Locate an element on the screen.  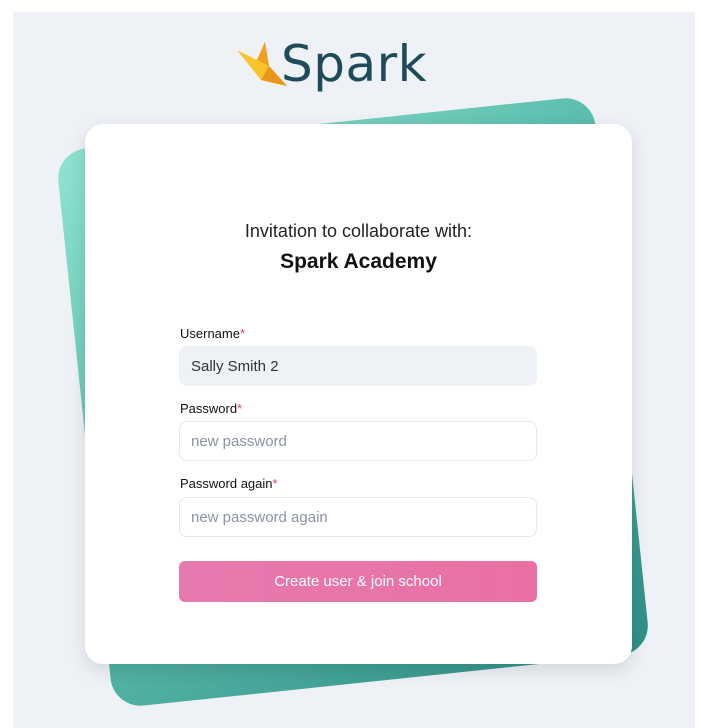
spark-logo: Spark is located at coordinates (335, 64).